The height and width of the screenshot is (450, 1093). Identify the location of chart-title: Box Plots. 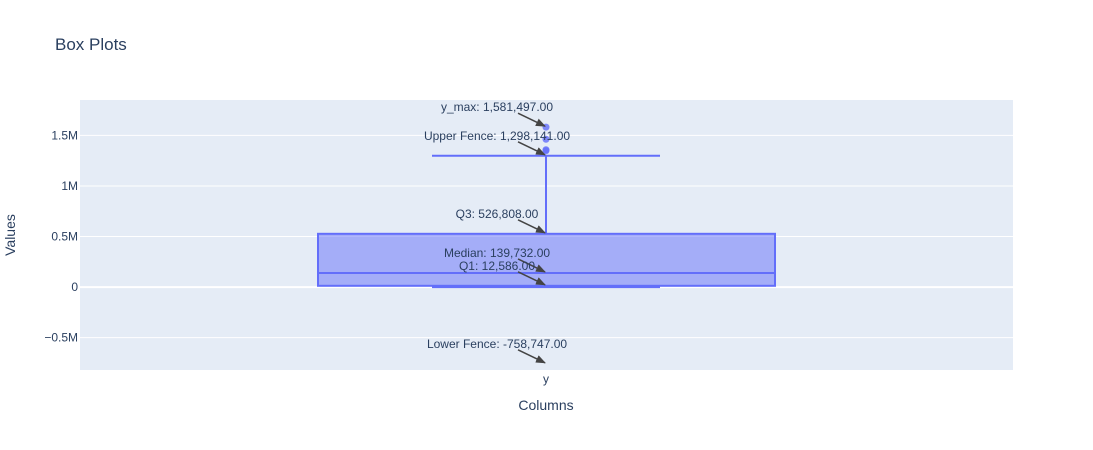
(91, 44).